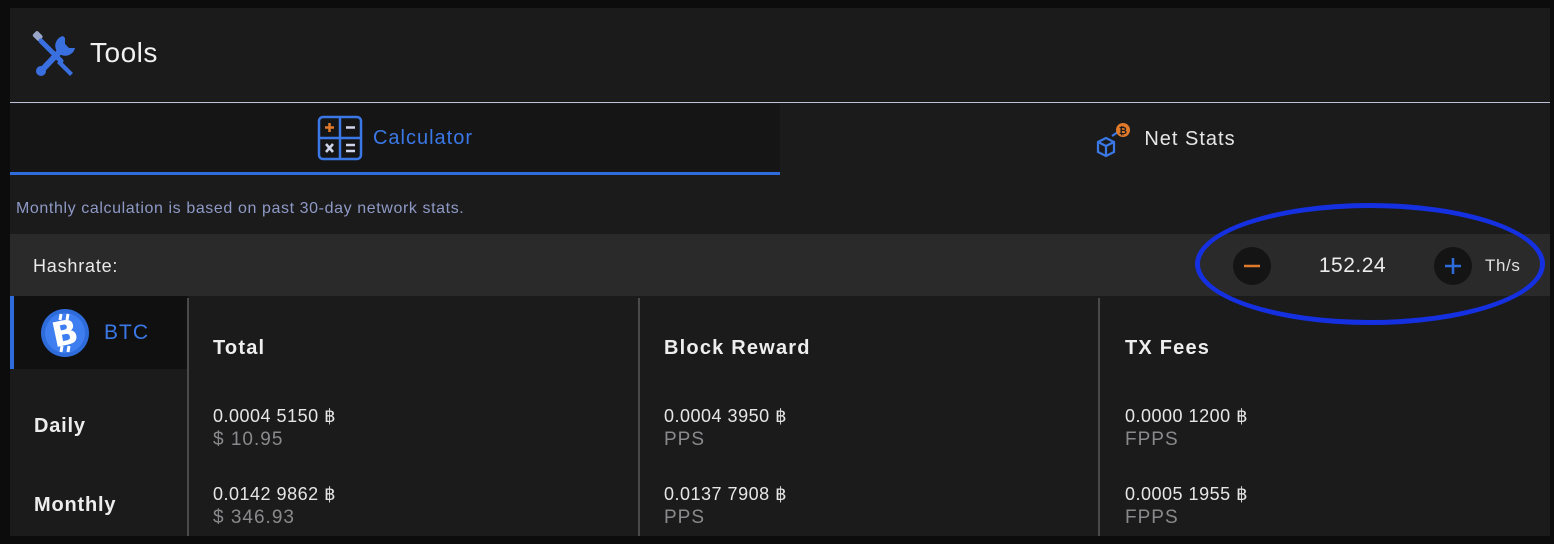 This screenshot has height=544, width=1554. What do you see at coordinates (1190, 139) in the screenshot?
I see `tab-net-stats-label: Net Stats` at bounding box center [1190, 139].